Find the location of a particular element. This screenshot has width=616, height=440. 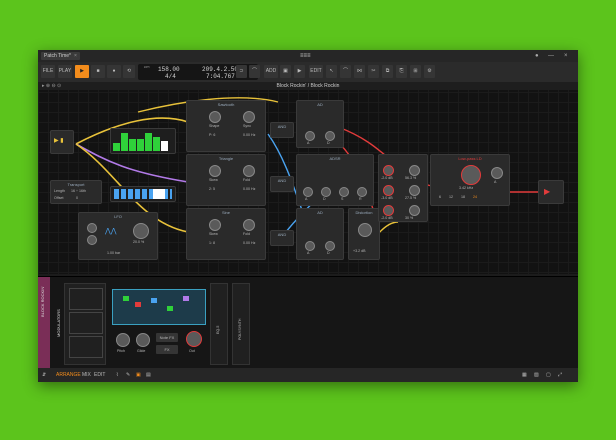

curve-tool-icon: ⌒ is located at coordinates (345, 71).